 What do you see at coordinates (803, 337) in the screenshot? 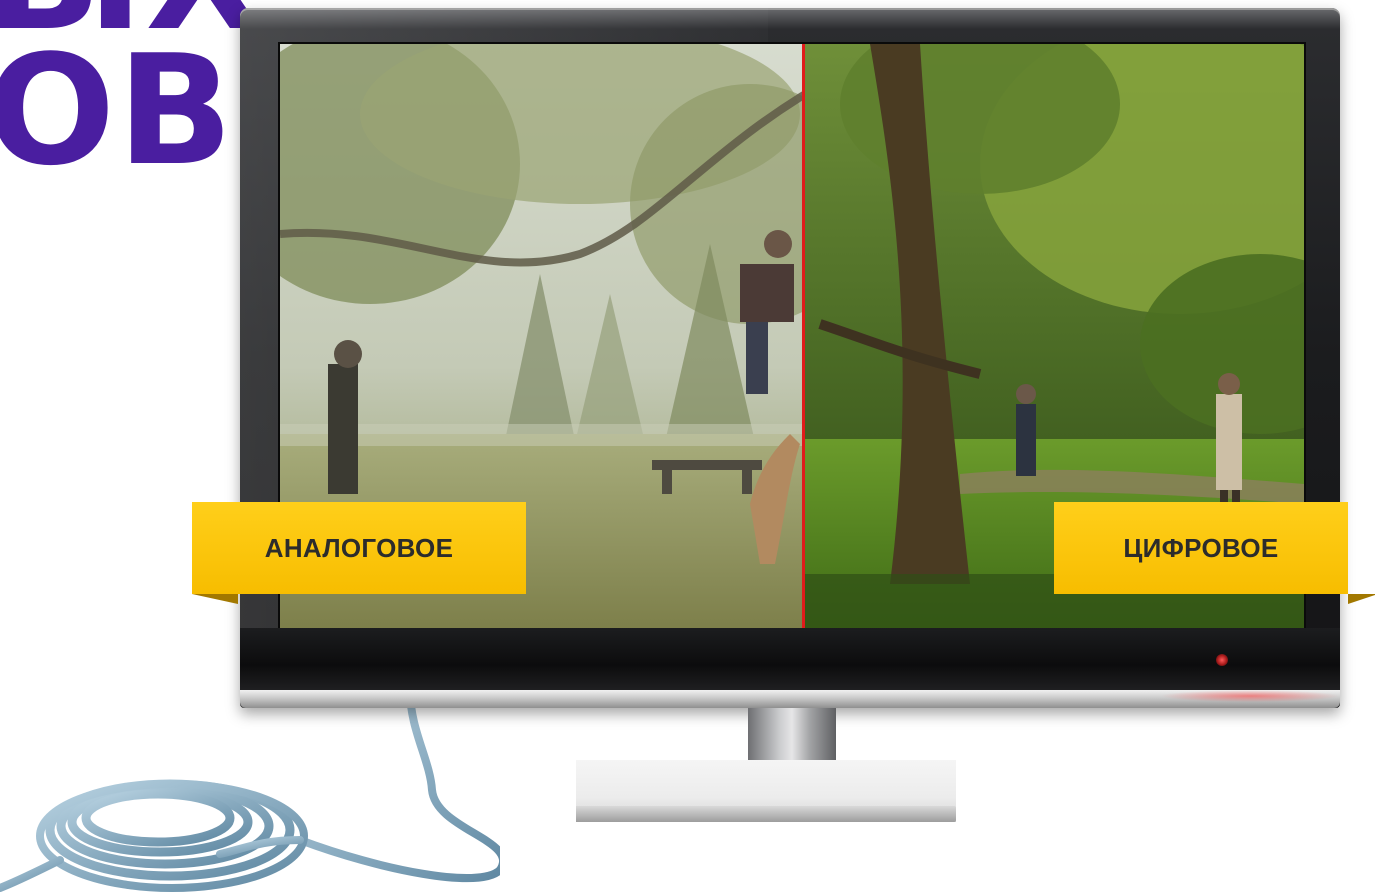
I see `split-divider-line` at bounding box center [803, 337].